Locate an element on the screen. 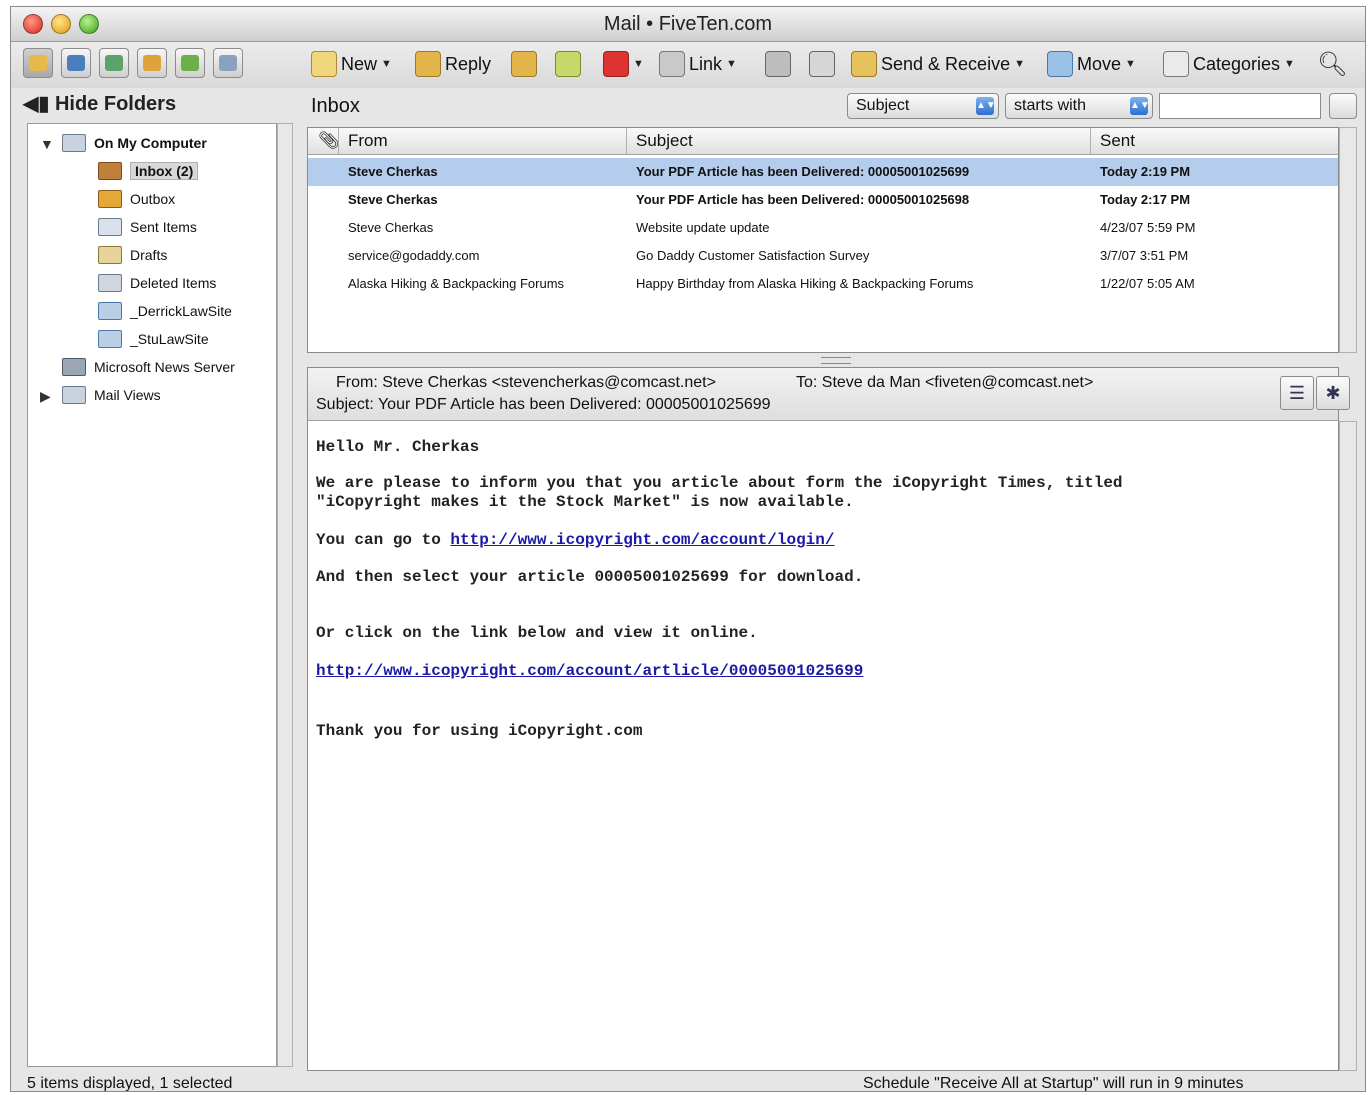 The height and width of the screenshot is (1095, 1370). disclosure-open-icon: ▼ is located at coordinates (47, 144).